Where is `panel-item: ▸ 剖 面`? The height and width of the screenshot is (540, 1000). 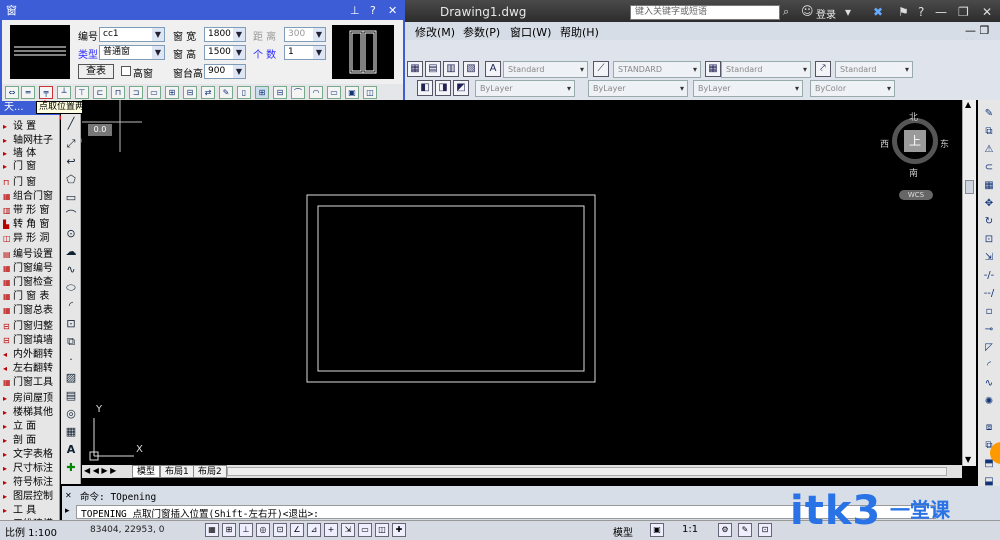
panel-item: ▸ 剖 面 is located at coordinates (31, 441).